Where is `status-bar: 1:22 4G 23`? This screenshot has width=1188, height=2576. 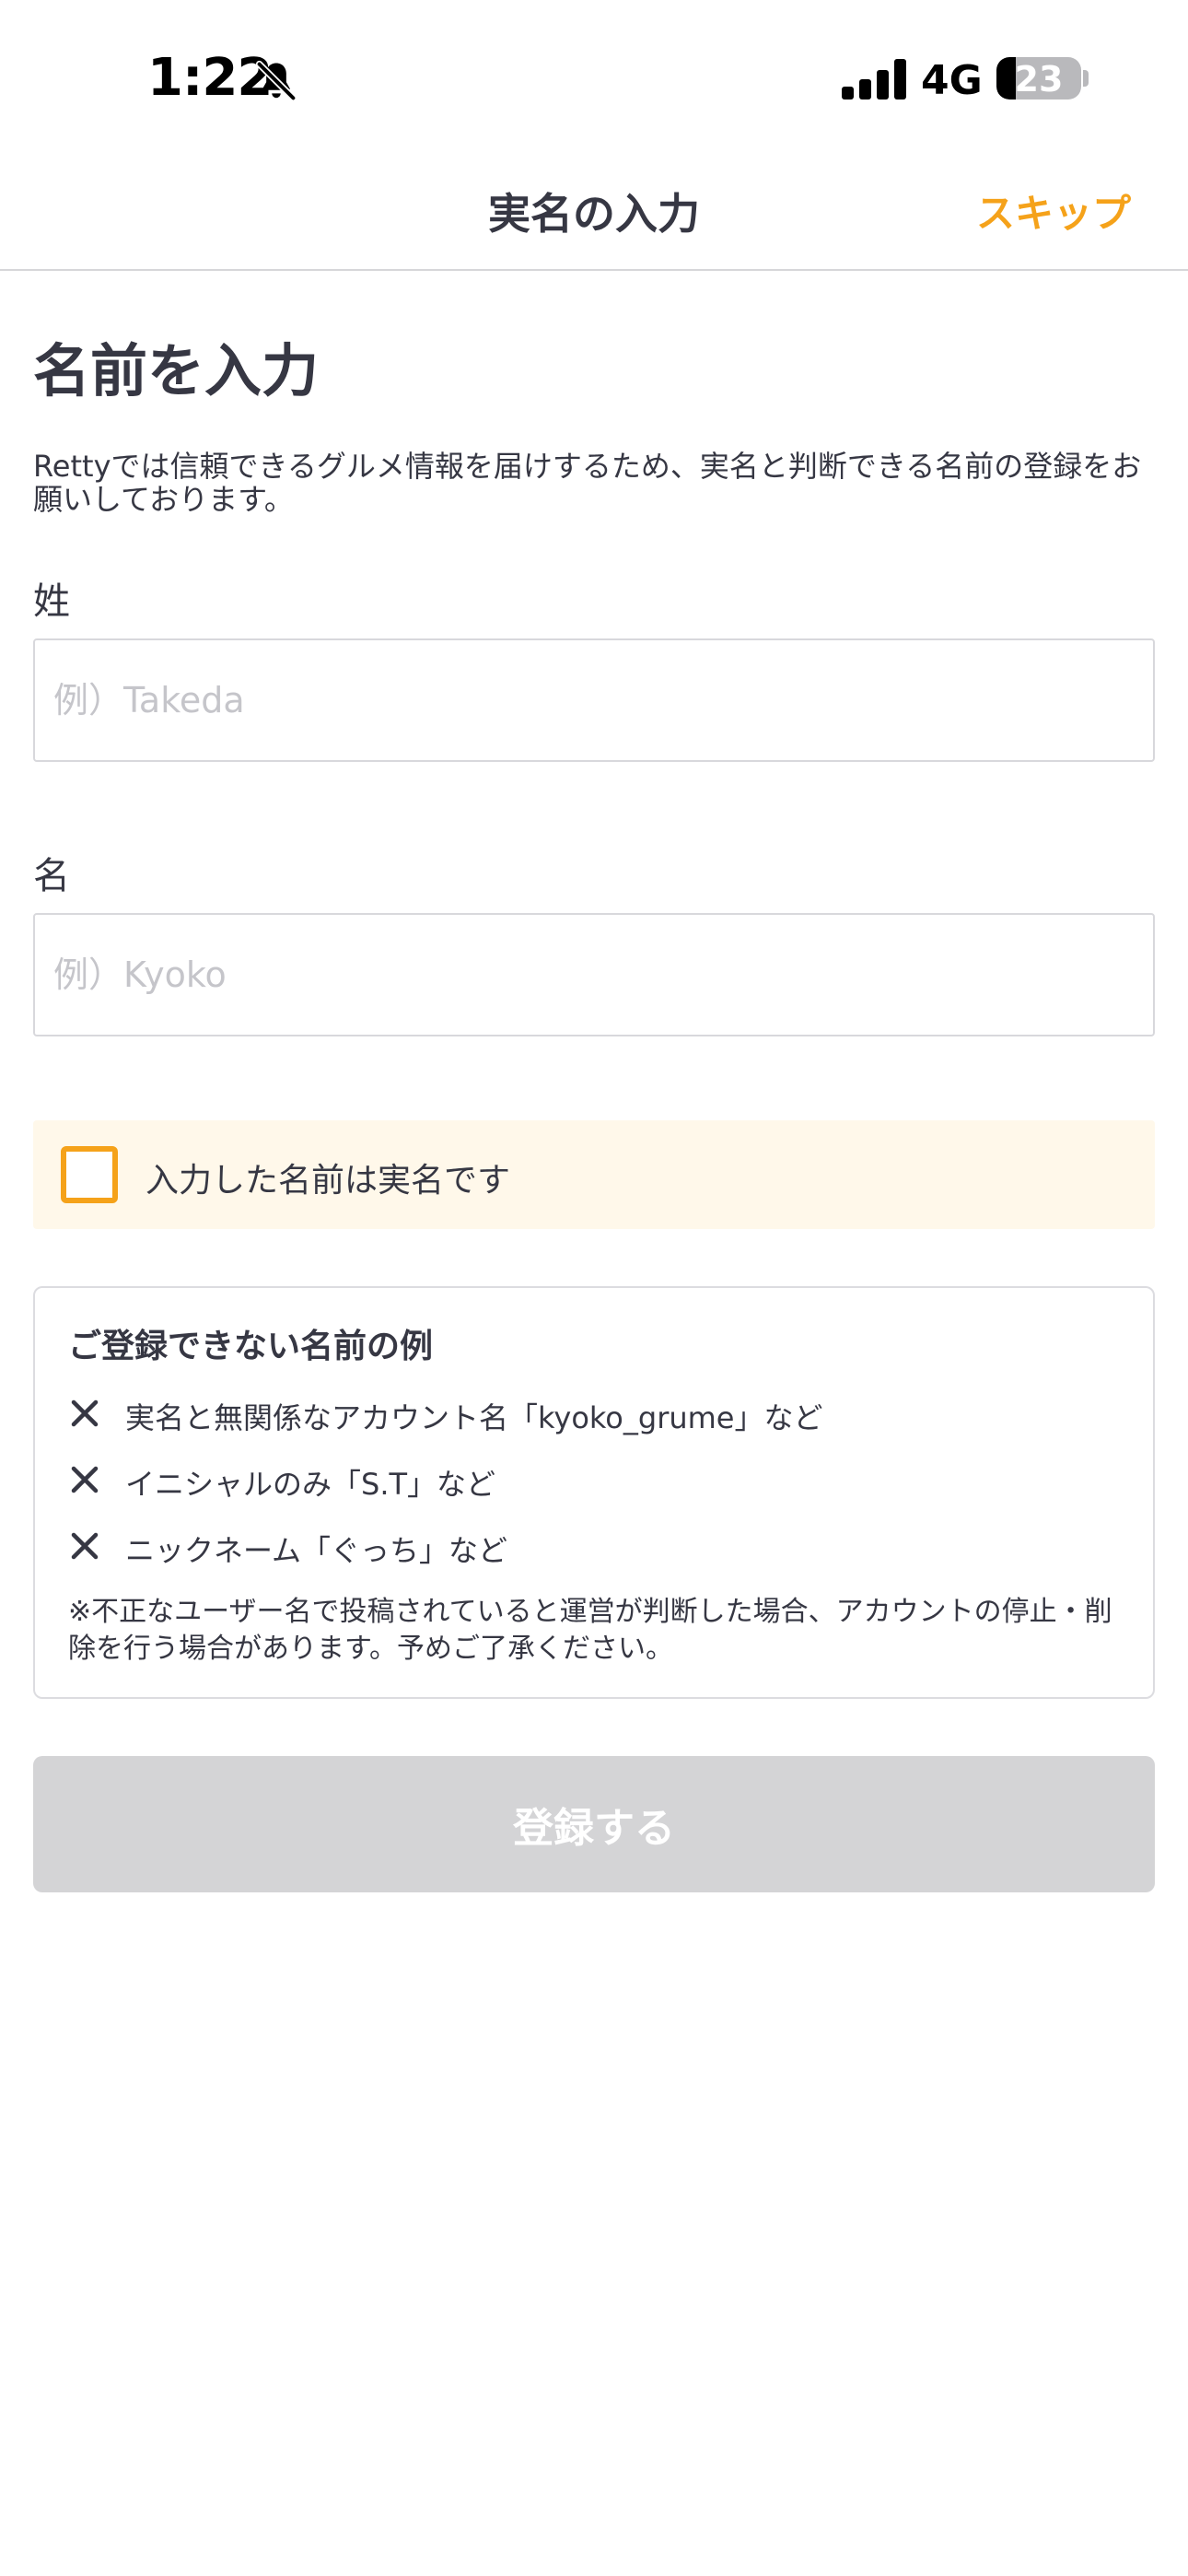
status-bar: 1:22 4G 23 is located at coordinates (594, 78).